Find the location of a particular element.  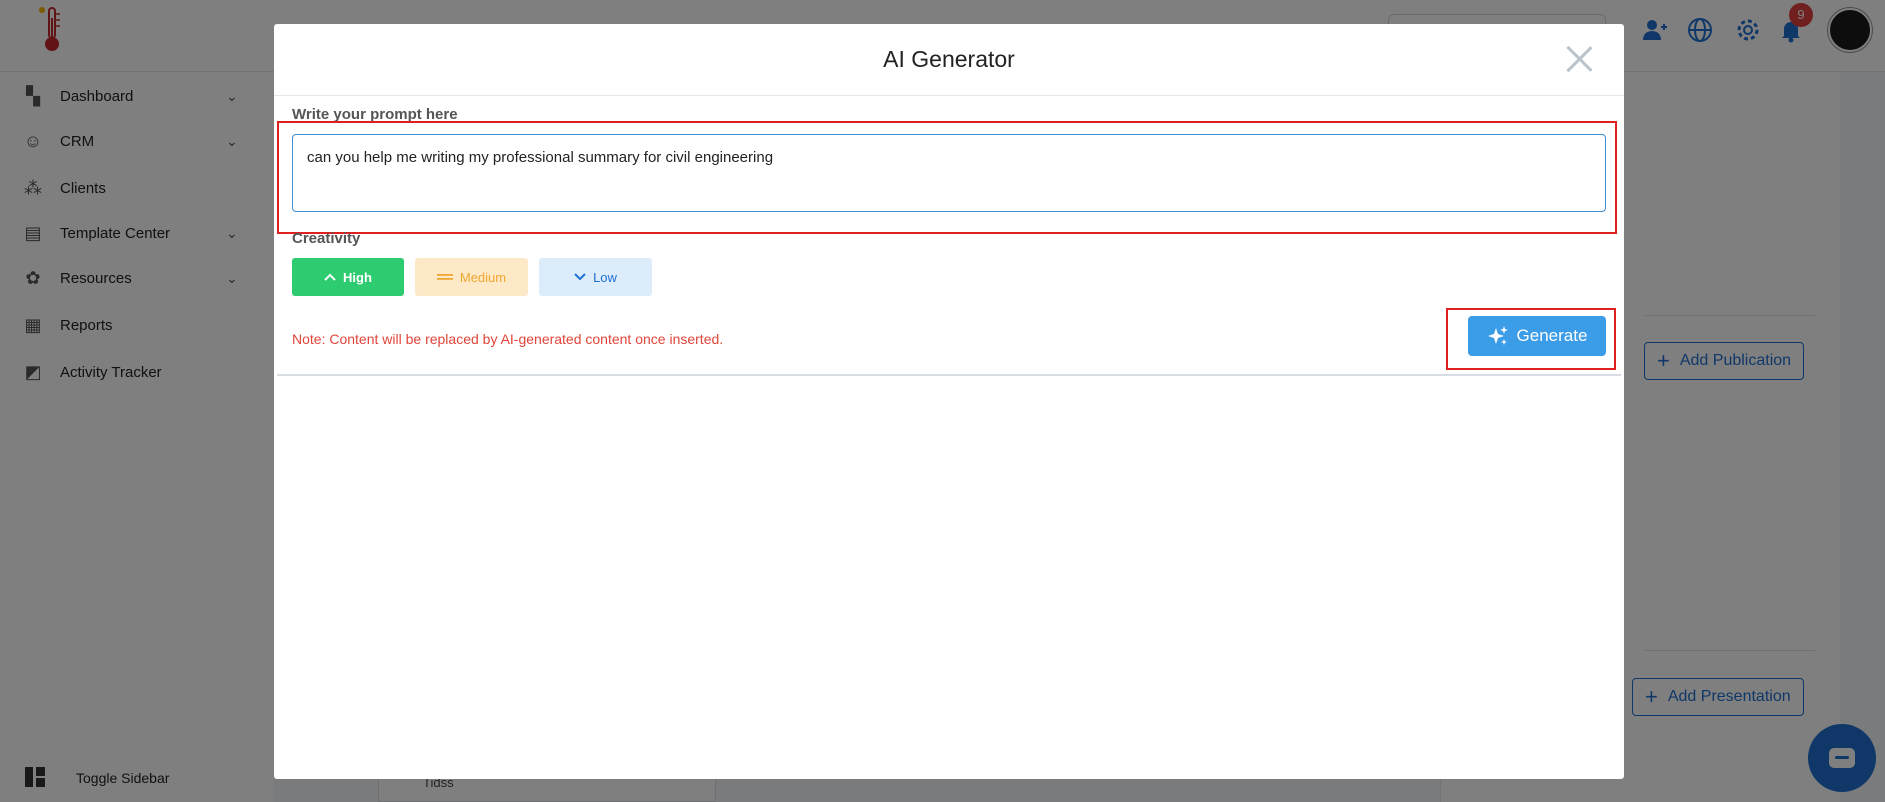

creativity-low-button: Low is located at coordinates (595, 277).